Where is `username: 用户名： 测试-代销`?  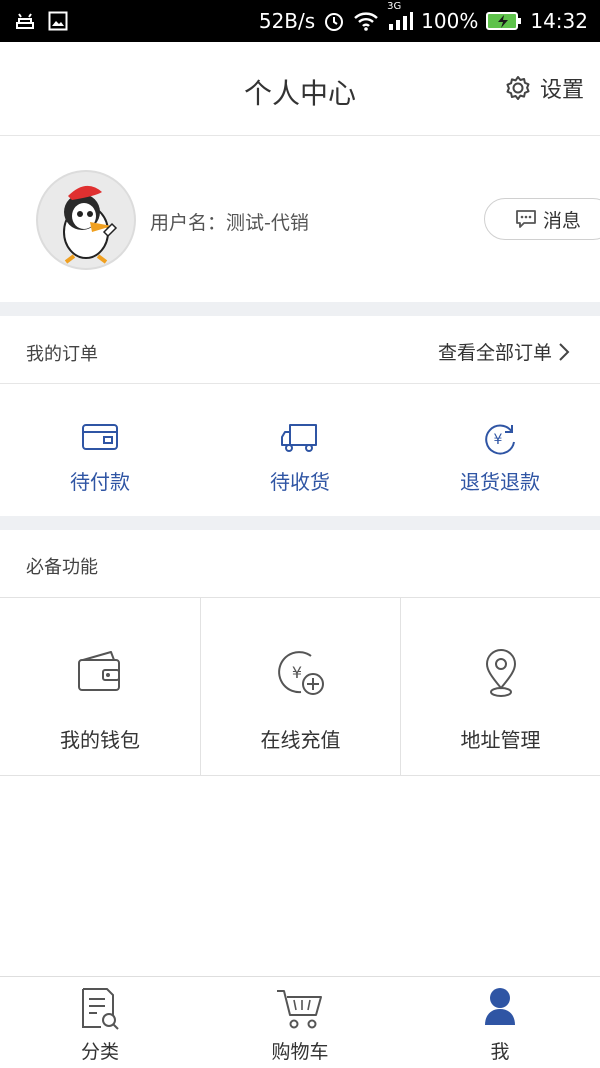
username: 用户名： 测试-代销 is located at coordinates (229, 221).